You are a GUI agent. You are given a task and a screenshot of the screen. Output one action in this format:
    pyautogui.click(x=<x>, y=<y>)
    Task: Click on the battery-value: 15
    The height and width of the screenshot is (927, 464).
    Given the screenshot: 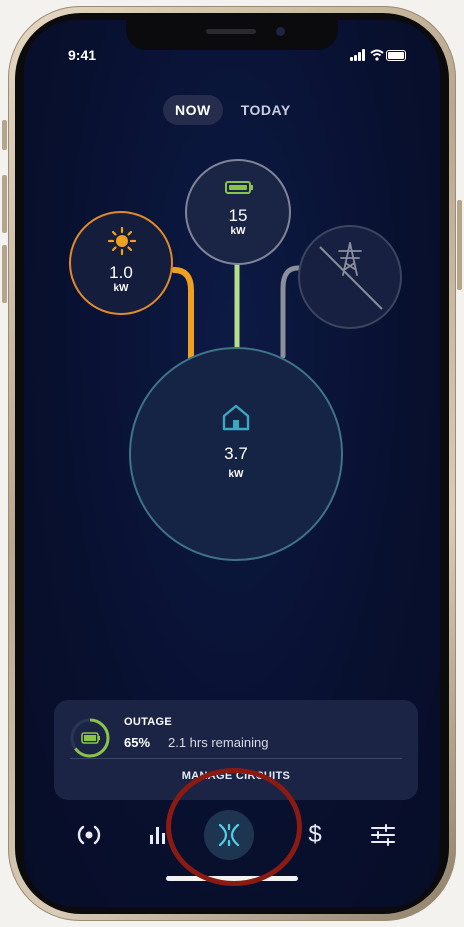 What is the action you would take?
    pyautogui.click(x=238, y=215)
    